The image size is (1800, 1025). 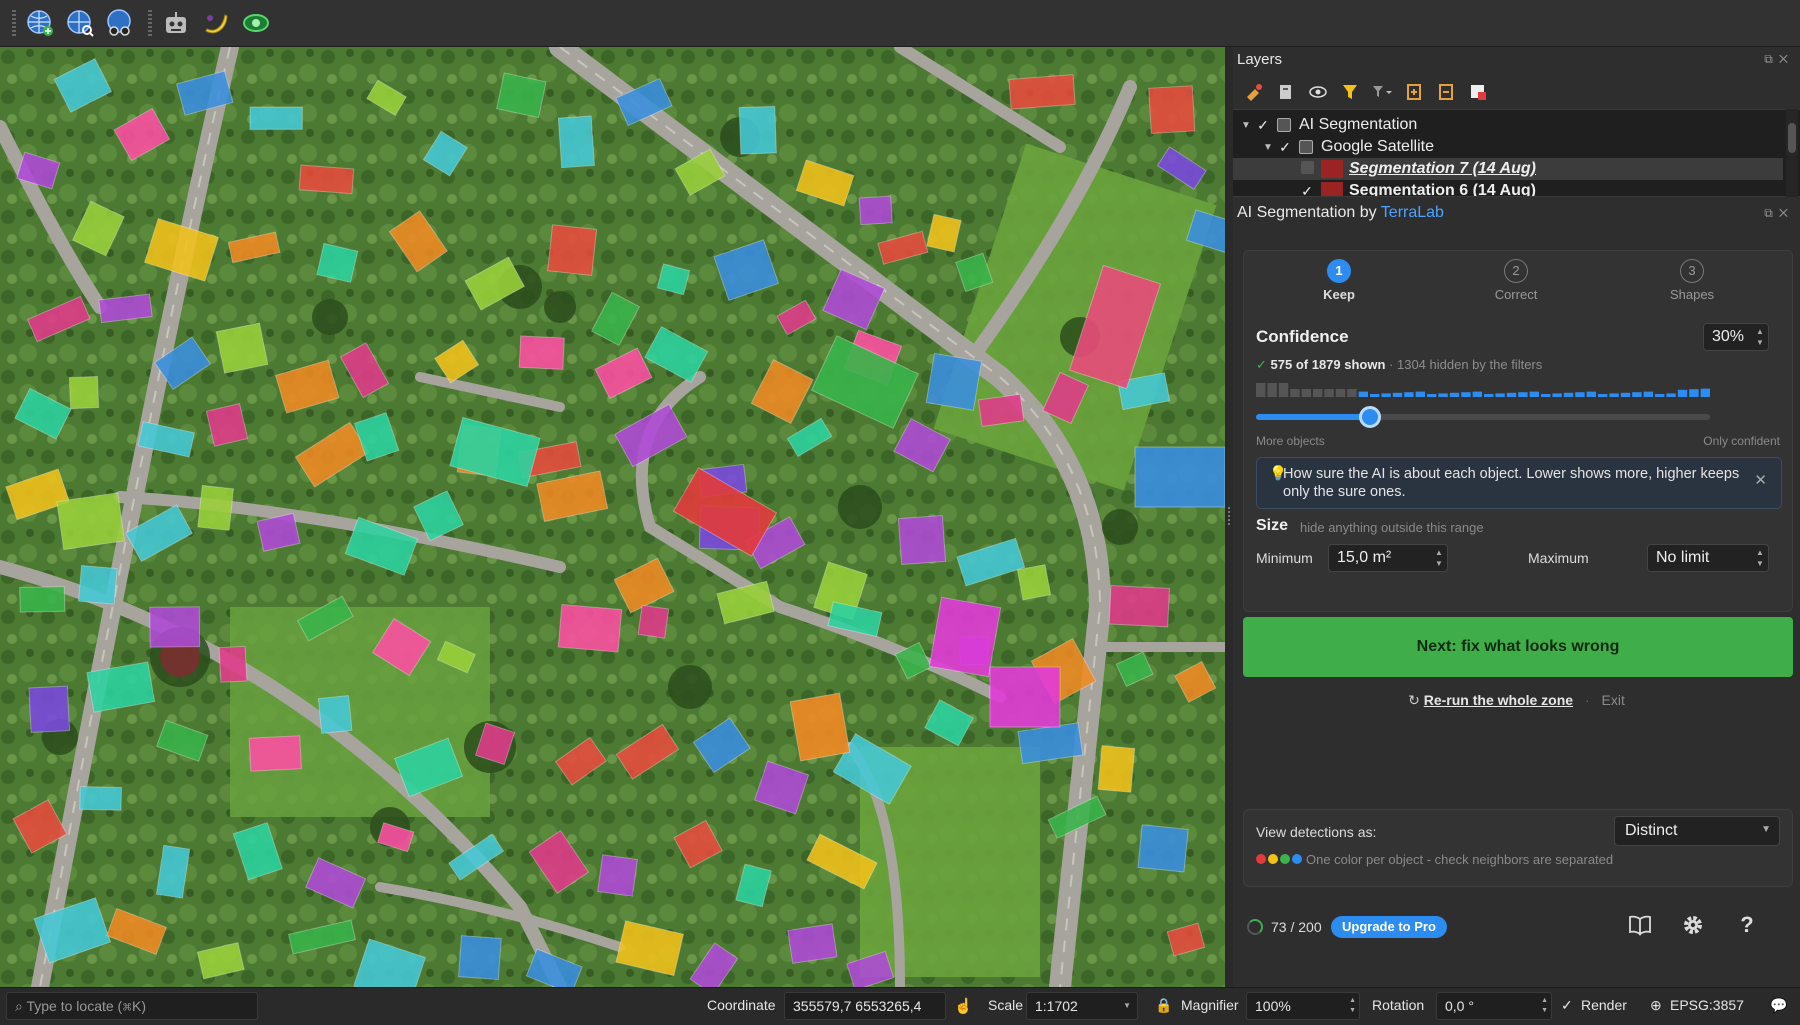 I want to click on banana-icon, so click(x=216, y=23).